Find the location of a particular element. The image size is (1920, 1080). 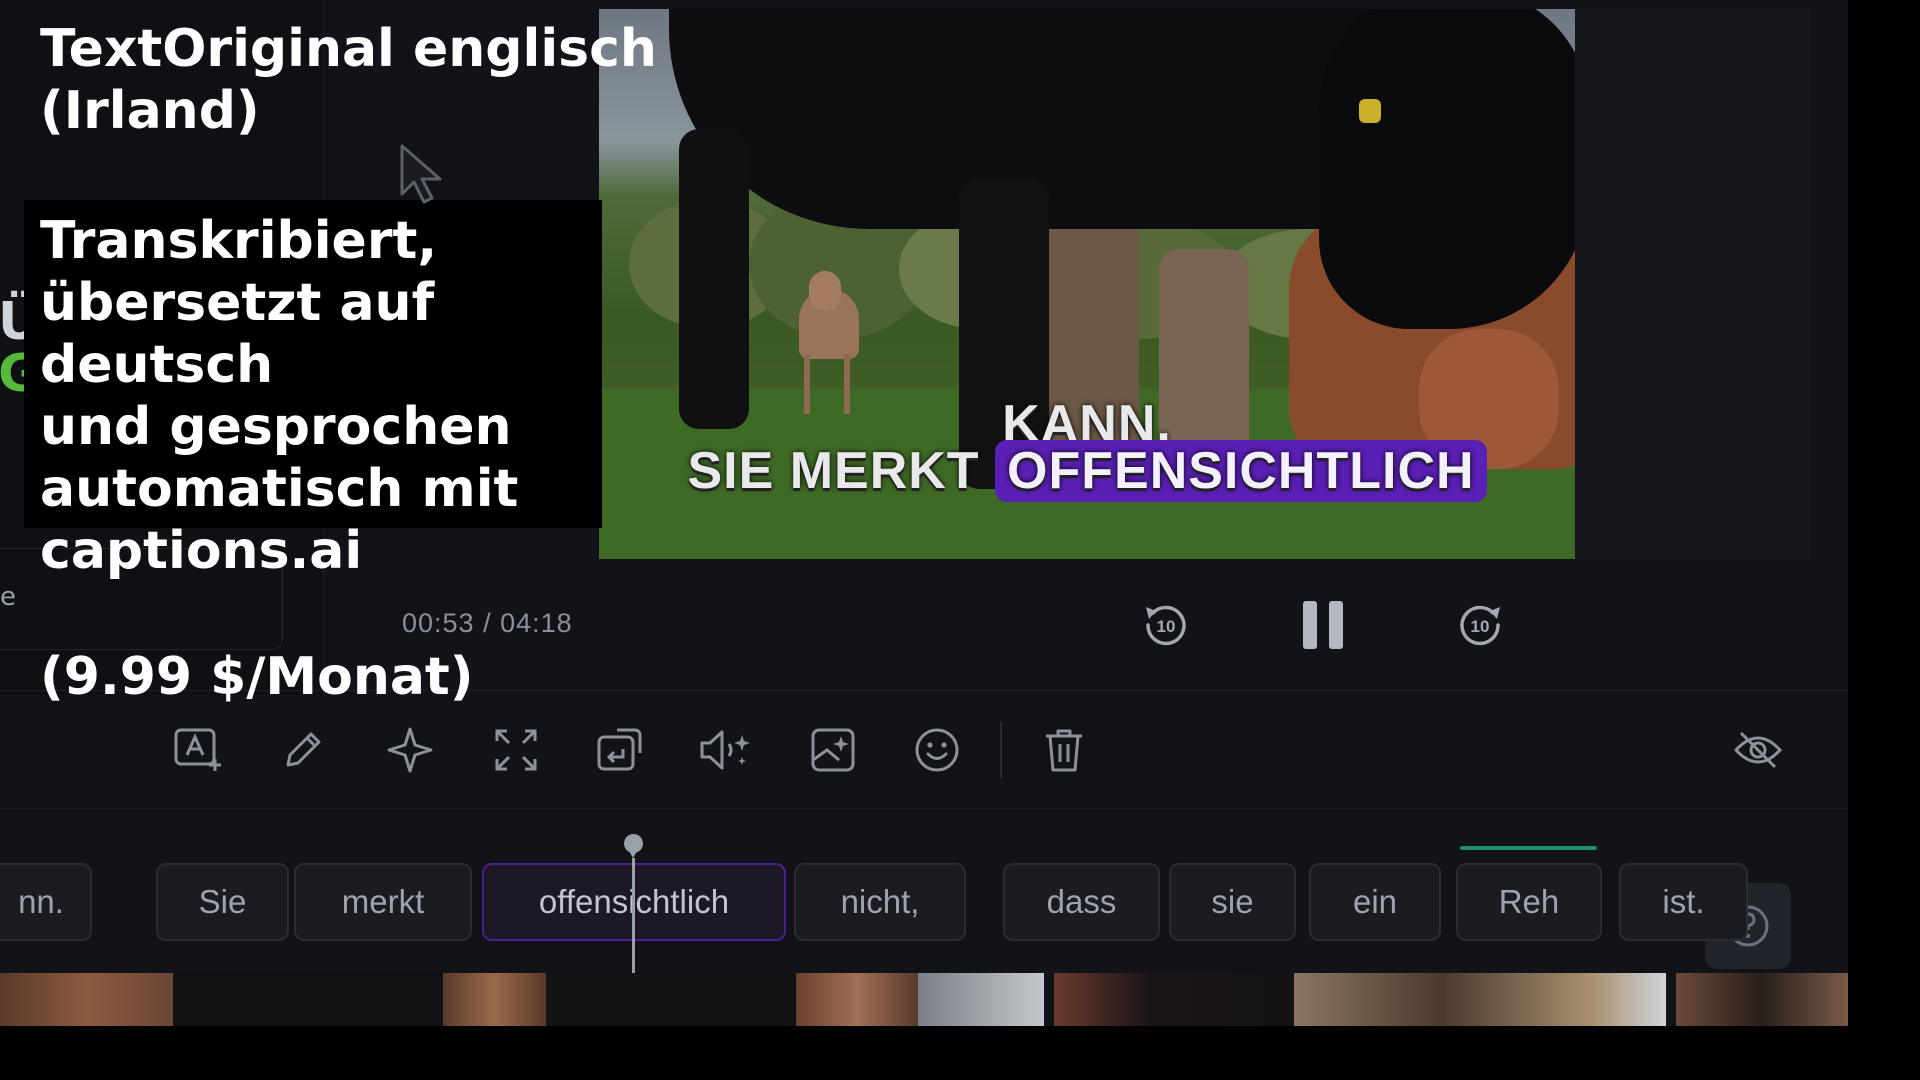

deer-head is located at coordinates (825, 291).